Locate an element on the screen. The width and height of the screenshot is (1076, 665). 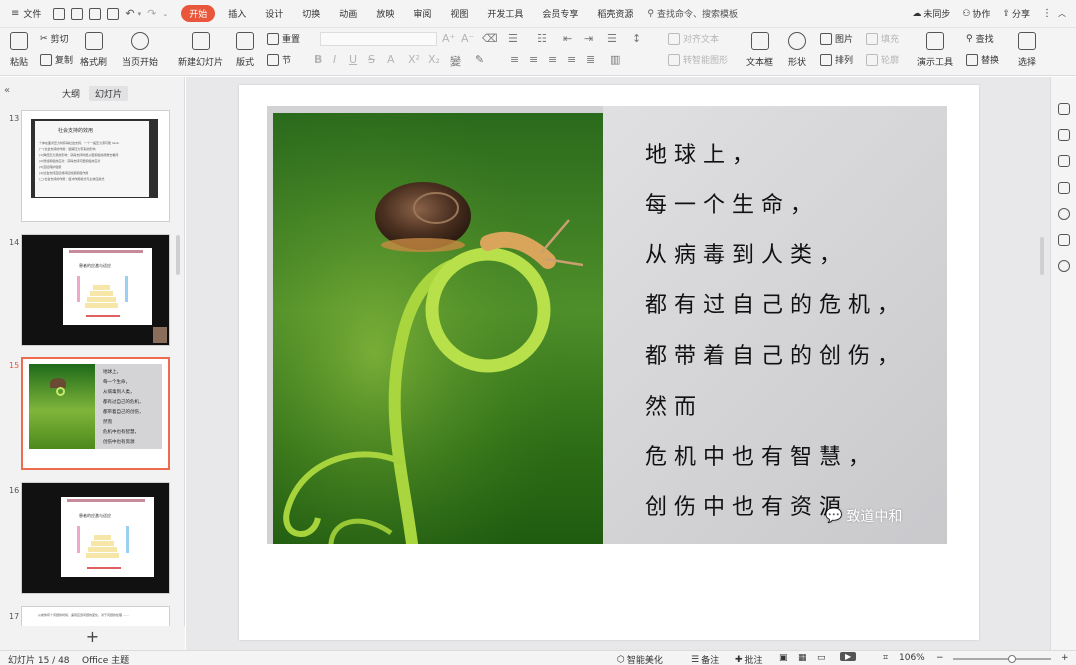
play-from-current-button: 当页开始 is located at coordinates (140, 50).